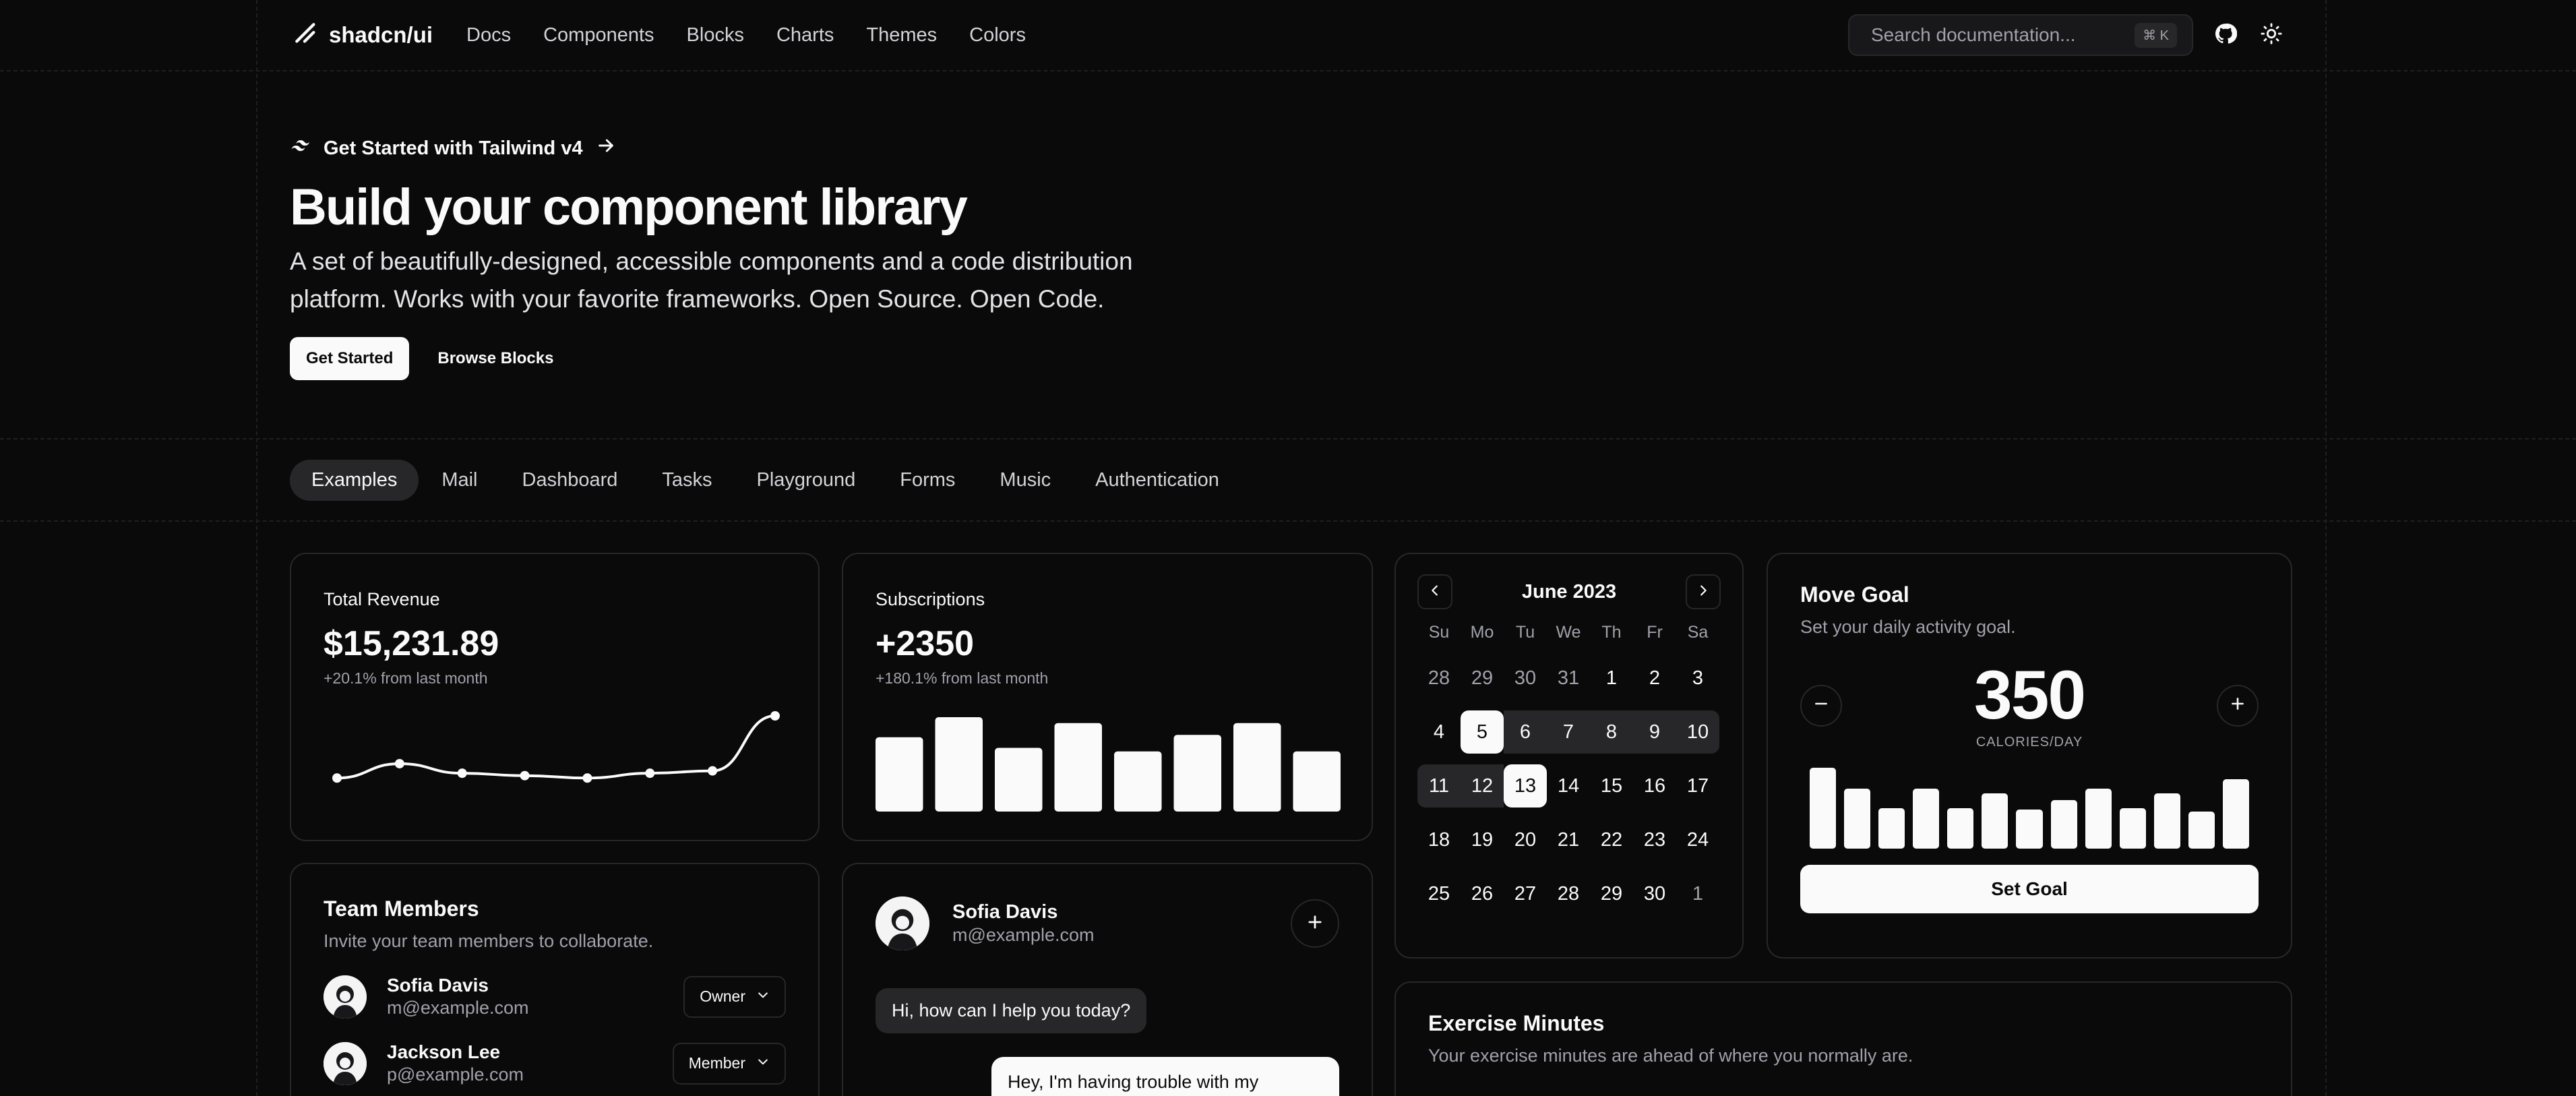 The image size is (2576, 1096). What do you see at coordinates (2021, 35) in the screenshot?
I see `search-input: Search documentation... ⌘ K` at bounding box center [2021, 35].